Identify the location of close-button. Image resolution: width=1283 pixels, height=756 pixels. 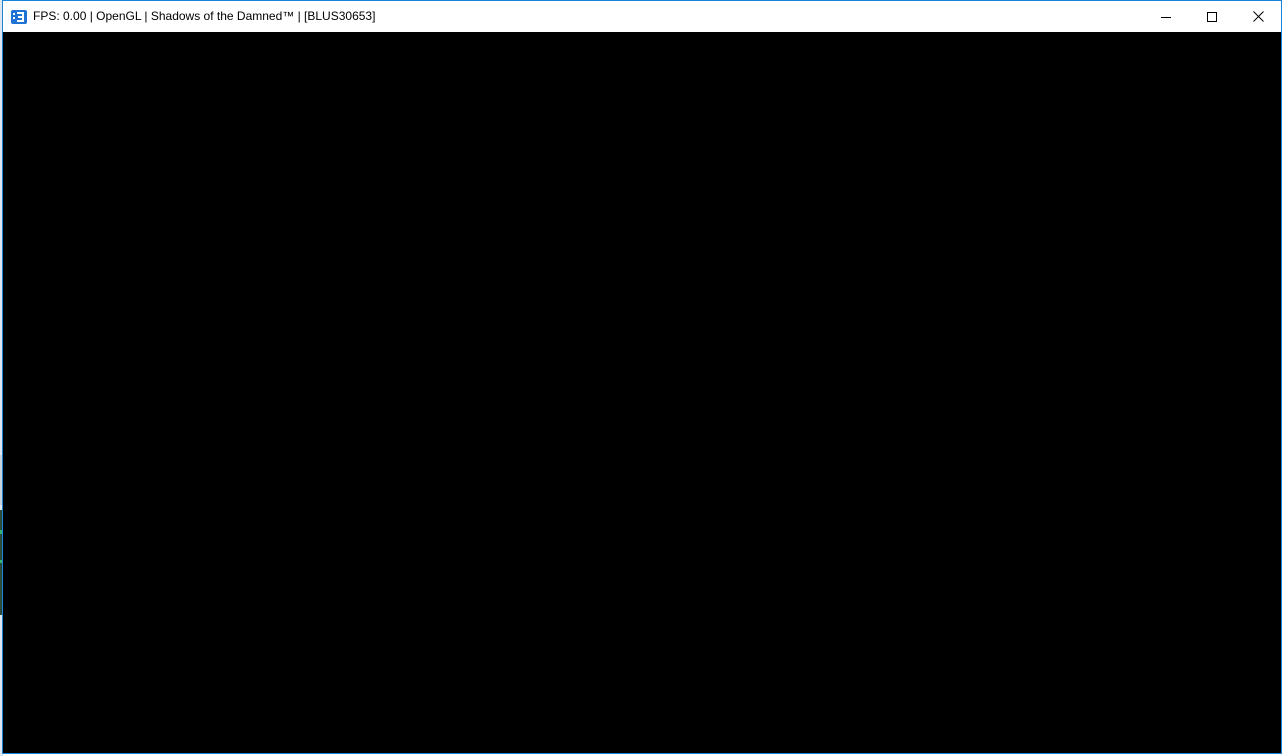
(1258, 16).